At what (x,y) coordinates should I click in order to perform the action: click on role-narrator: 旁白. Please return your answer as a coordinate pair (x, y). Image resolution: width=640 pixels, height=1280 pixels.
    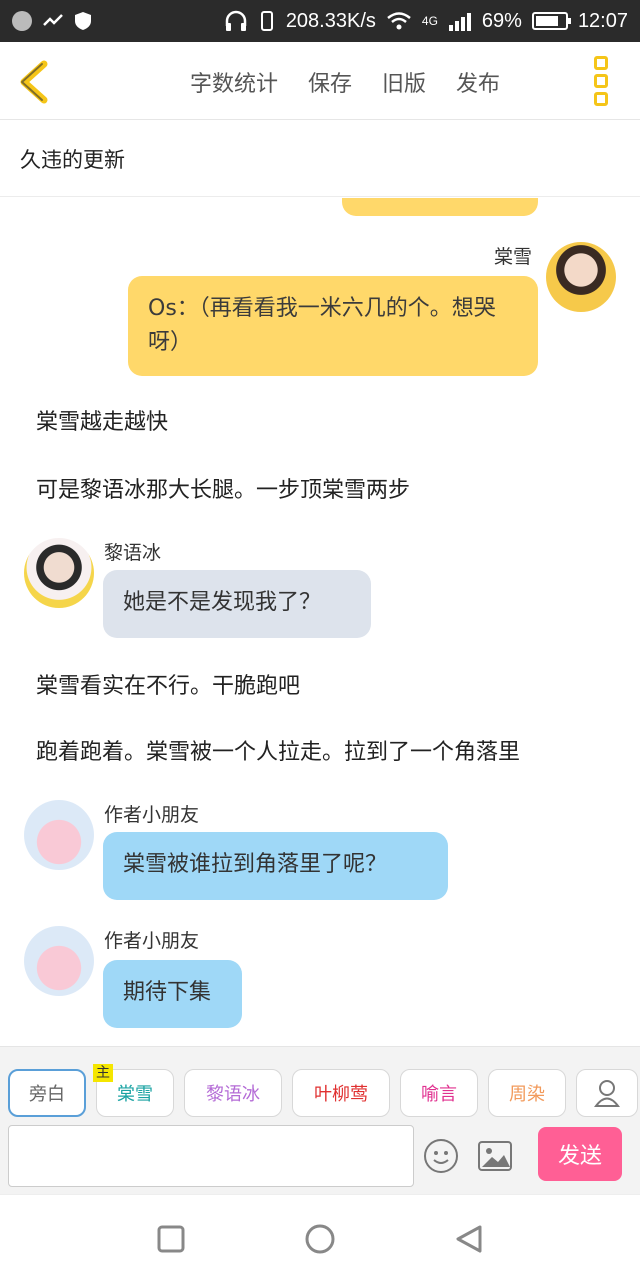
    Looking at the image, I should click on (47, 1093).